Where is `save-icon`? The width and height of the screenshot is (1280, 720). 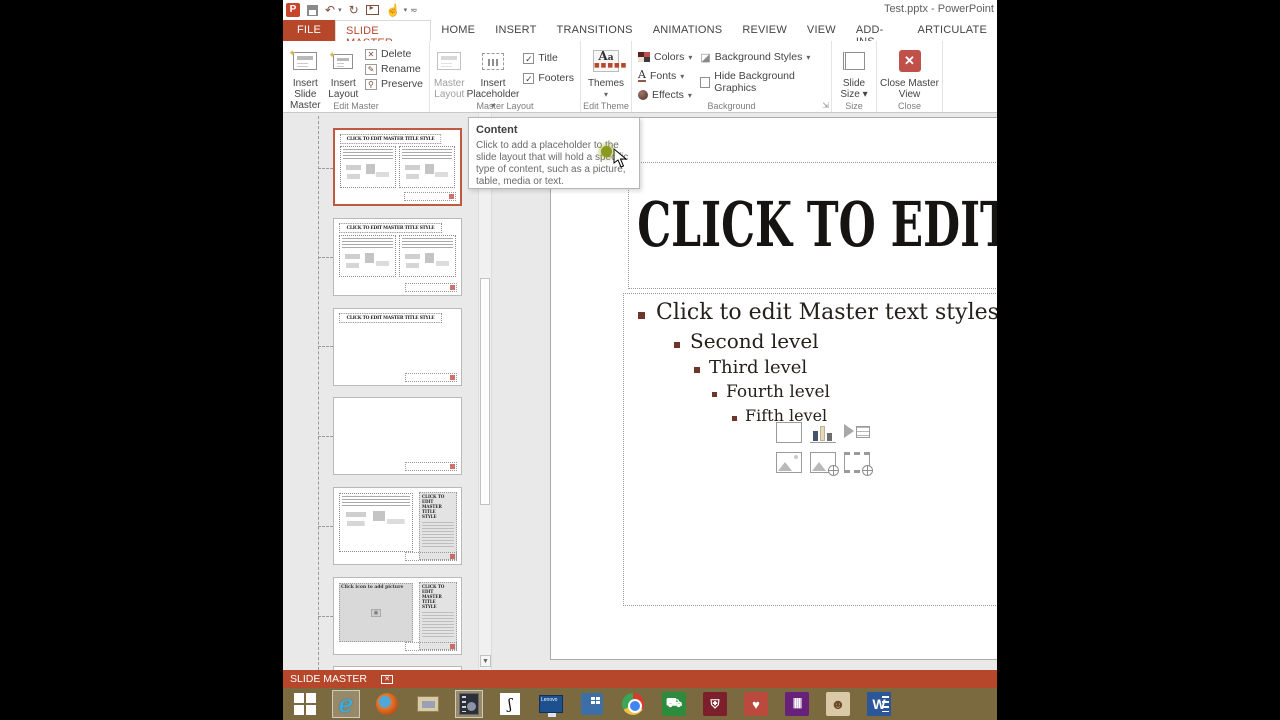 save-icon is located at coordinates (312, 10).